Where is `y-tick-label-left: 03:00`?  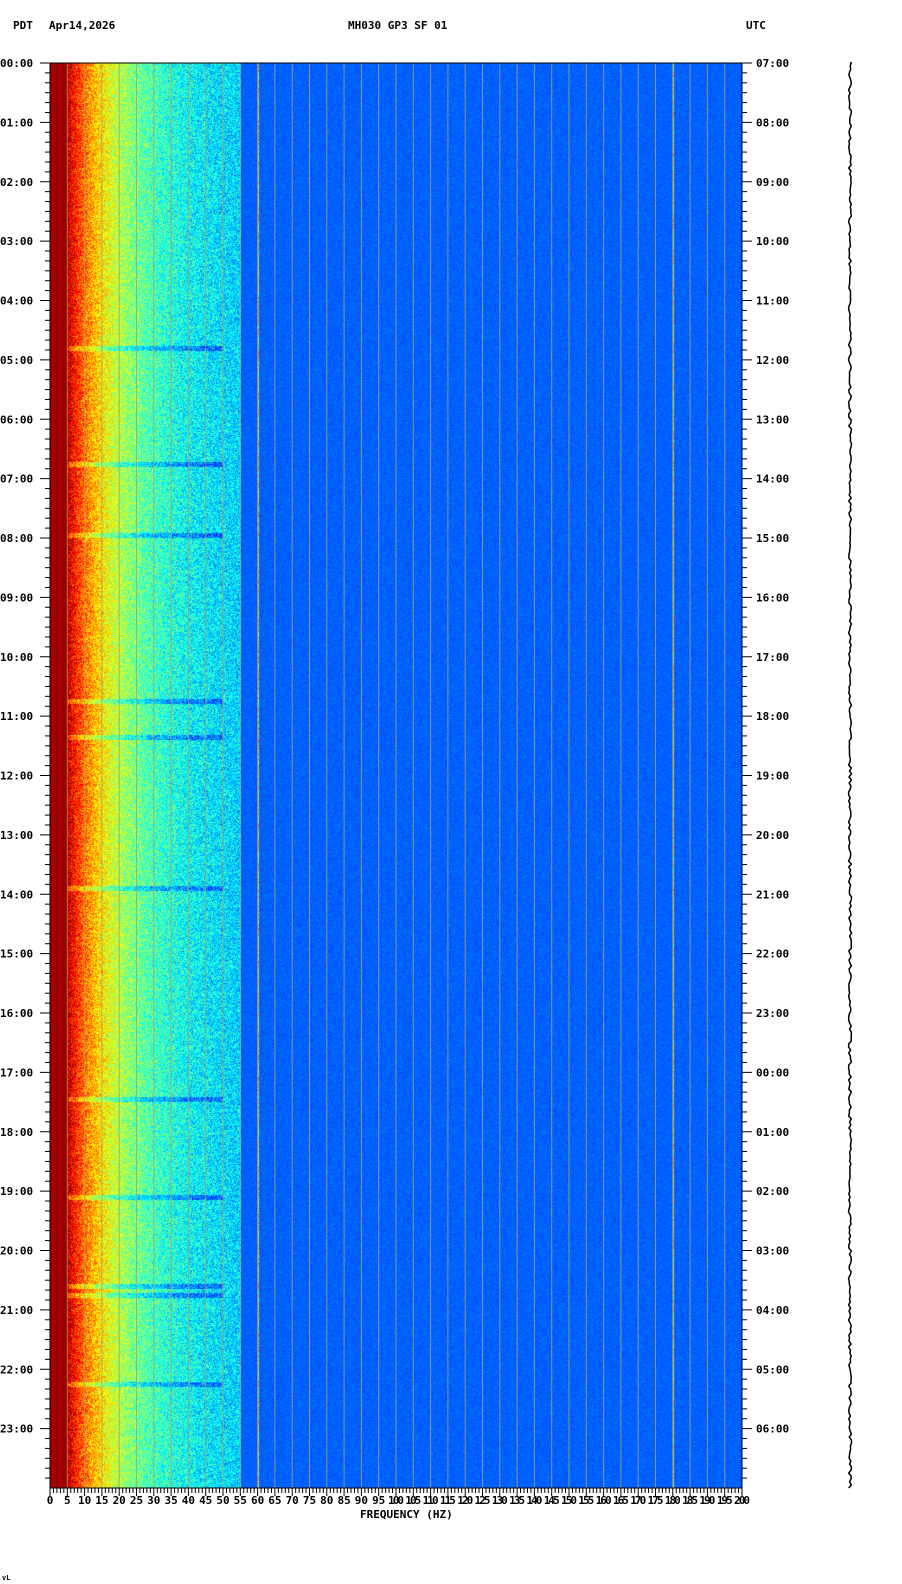 y-tick-label-left: 03:00 is located at coordinates (16, 241).